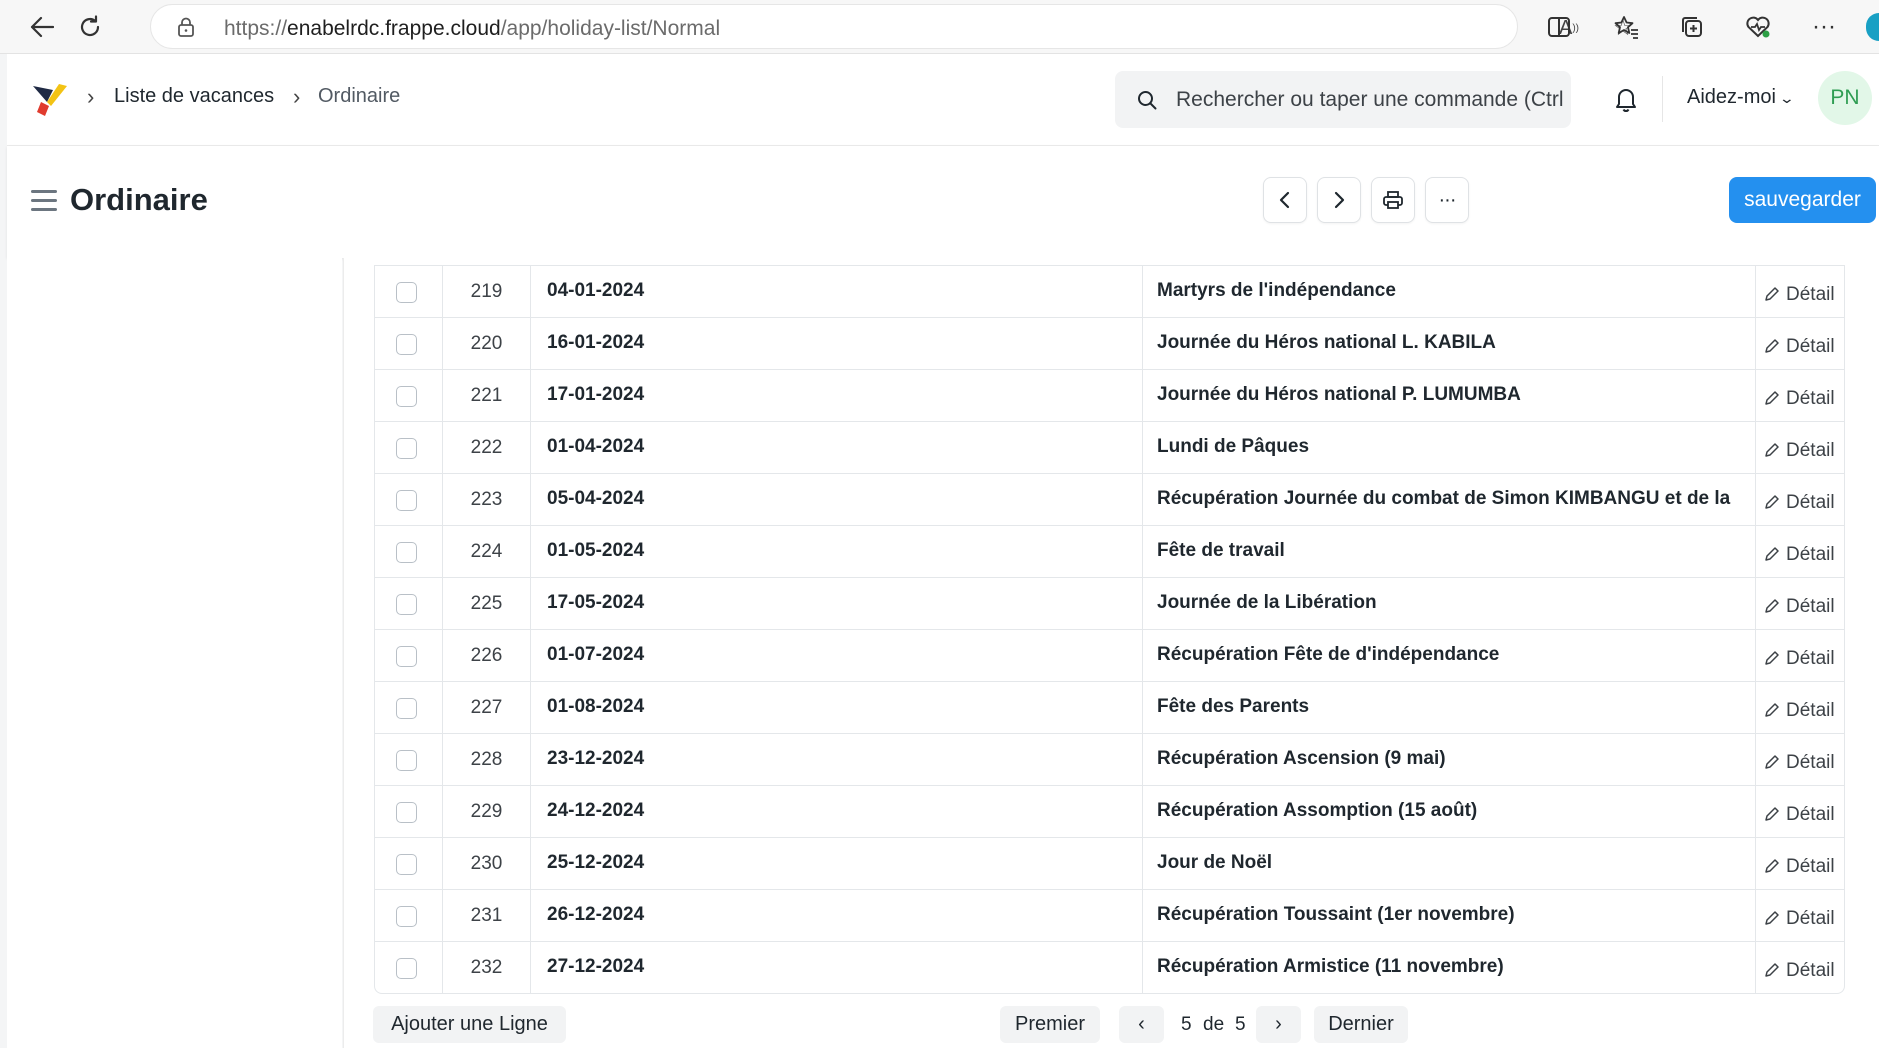 The width and height of the screenshot is (1879, 1048). I want to click on holiday-date: 05-04-2024, so click(837, 500).